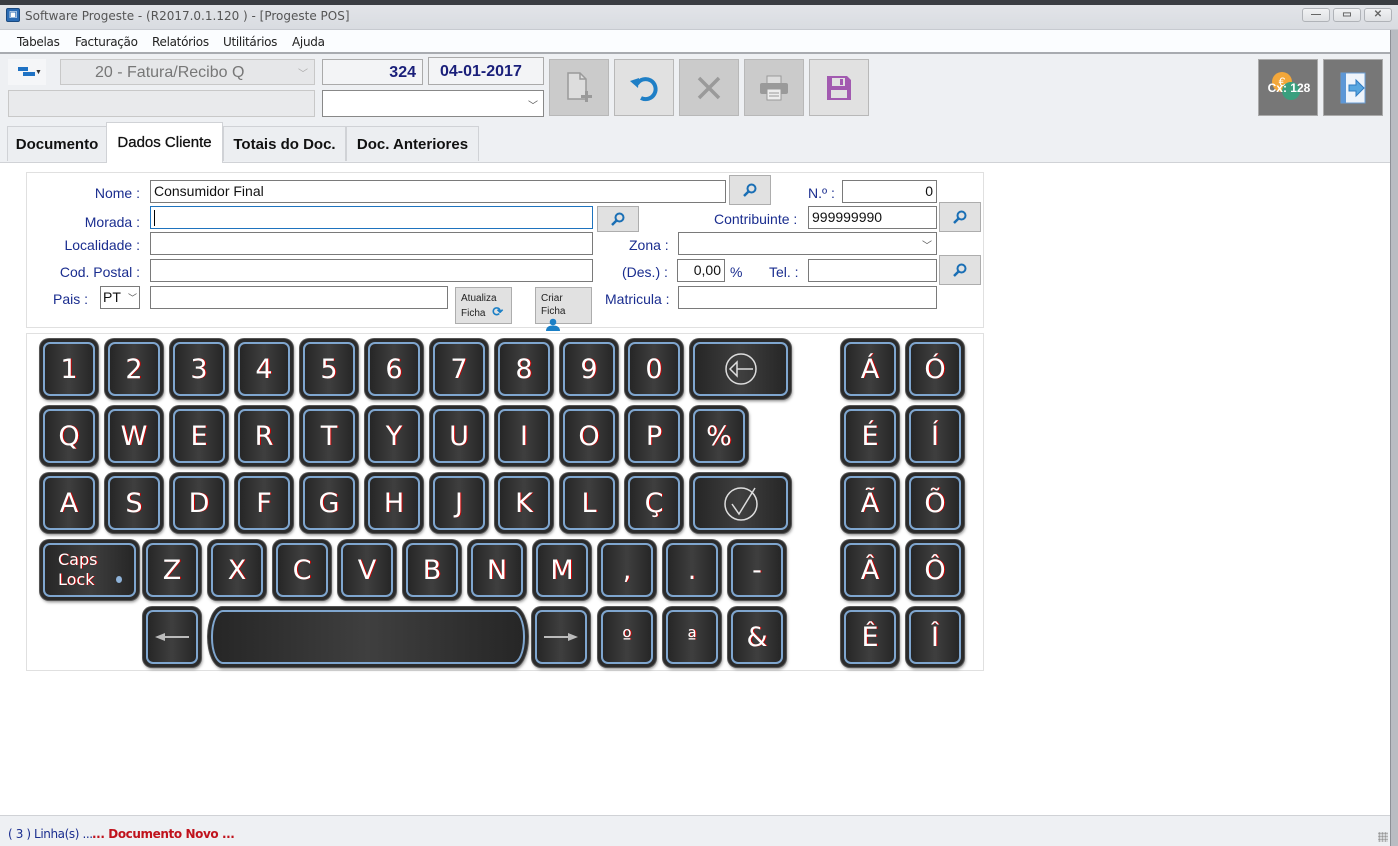  What do you see at coordinates (618, 219) in the screenshot?
I see `search-morada-button` at bounding box center [618, 219].